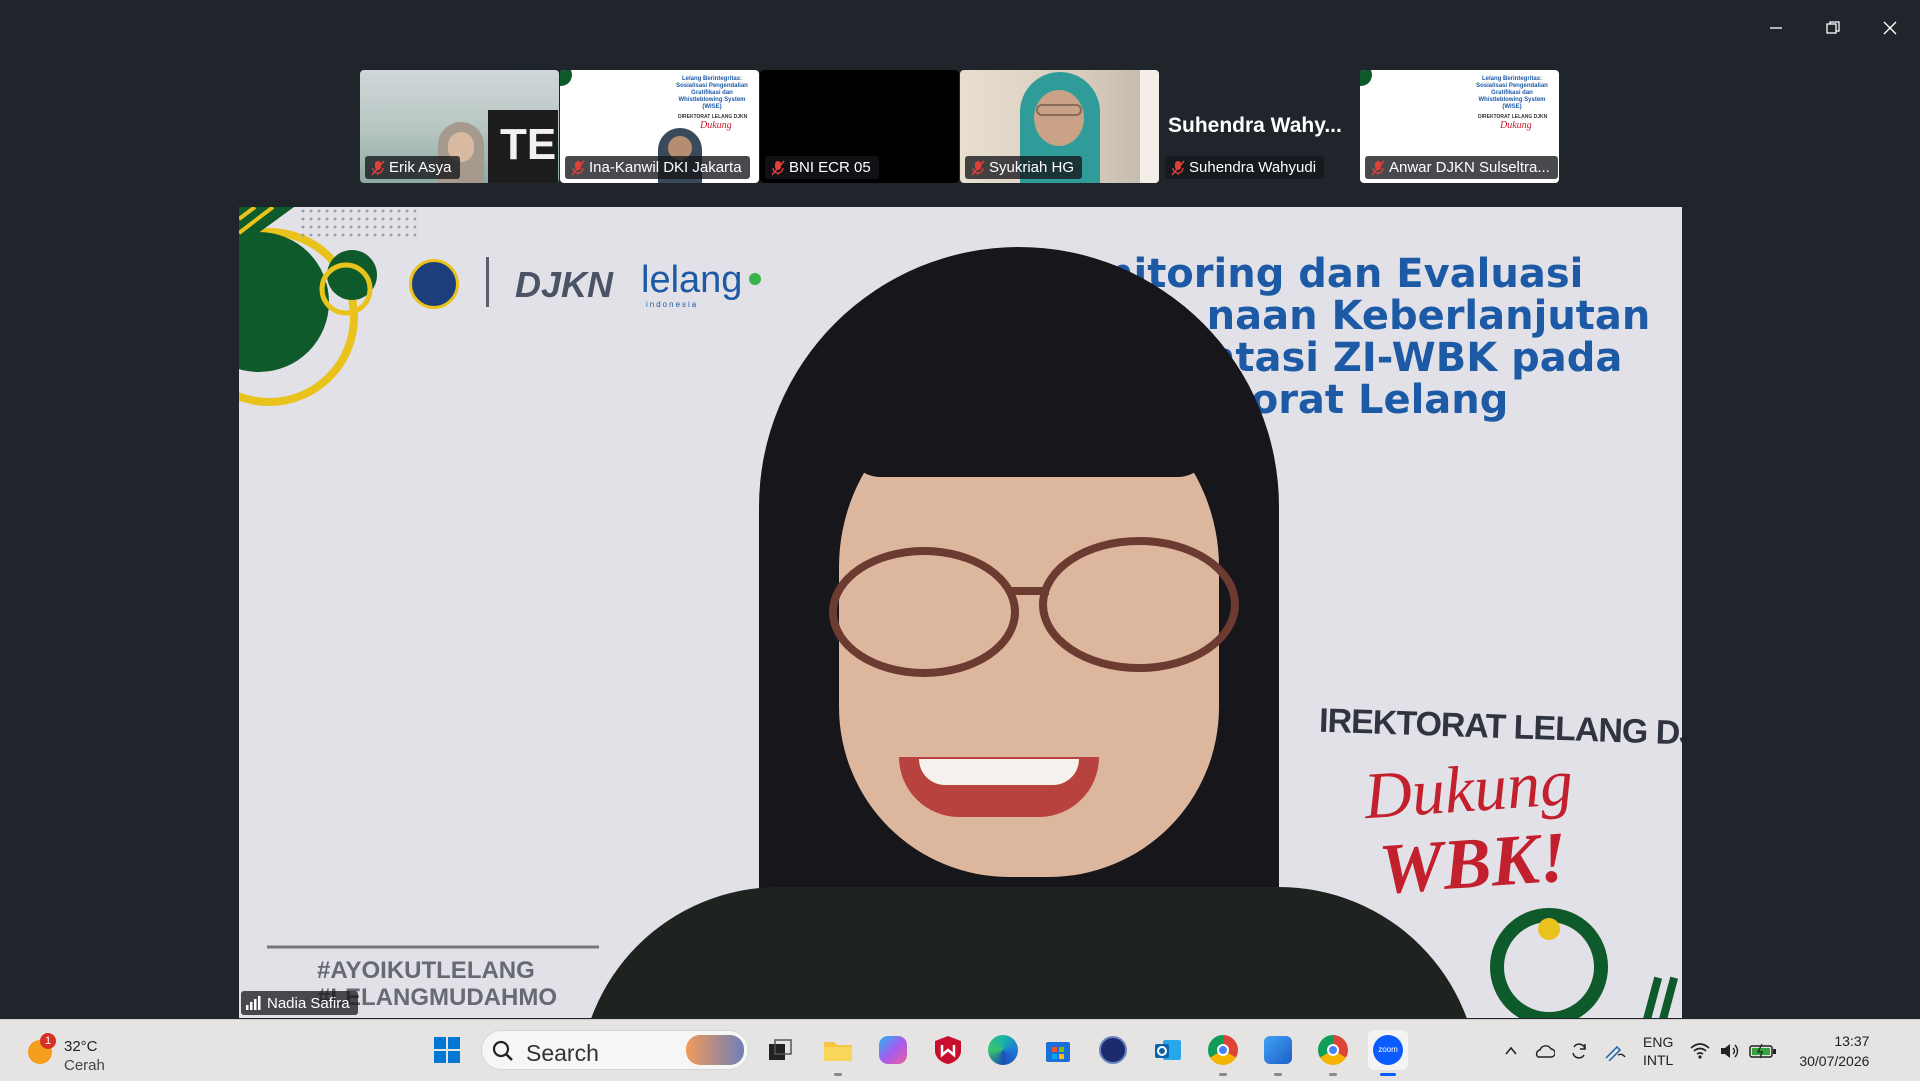 This screenshot has width=1920, height=1081. I want to click on onedrive-icon, so click(1544, 1051).